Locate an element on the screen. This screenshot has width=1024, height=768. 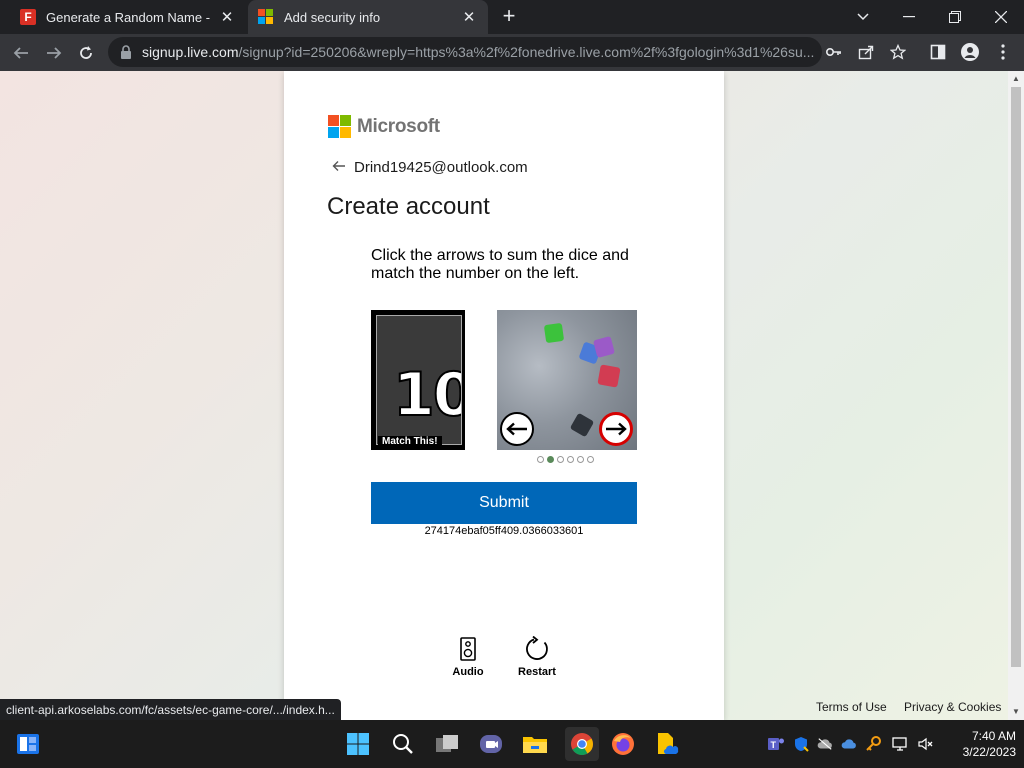
scroll-thumb is located at coordinates (1016, 377).